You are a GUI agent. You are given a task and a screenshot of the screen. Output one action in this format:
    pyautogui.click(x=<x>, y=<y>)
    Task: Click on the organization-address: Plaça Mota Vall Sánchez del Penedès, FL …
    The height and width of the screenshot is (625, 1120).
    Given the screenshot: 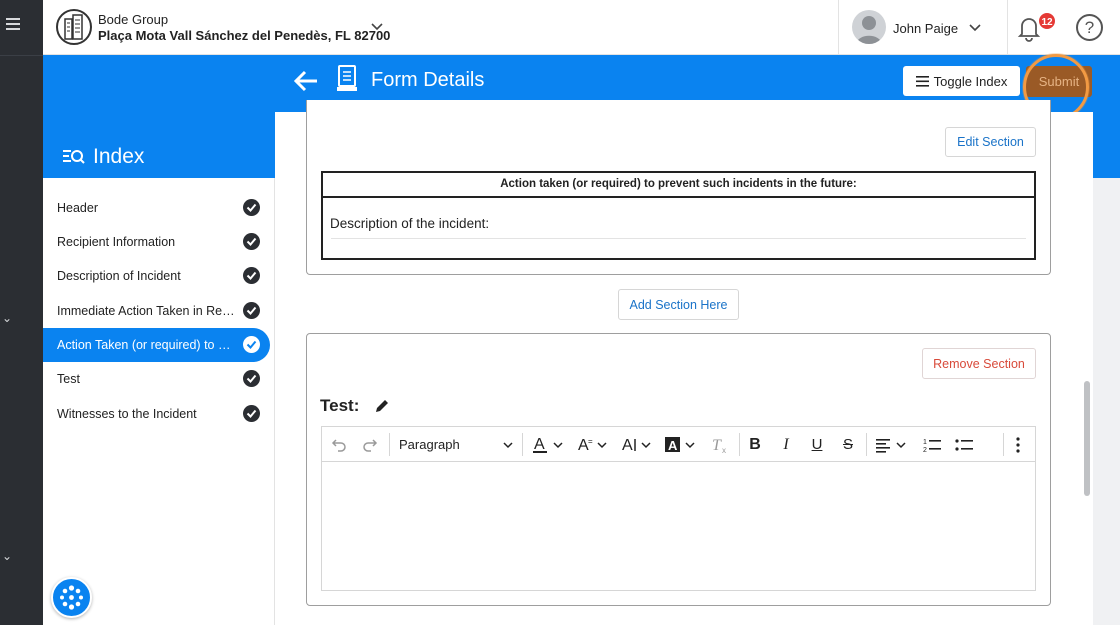 What is the action you would take?
    pyautogui.click(x=244, y=35)
    